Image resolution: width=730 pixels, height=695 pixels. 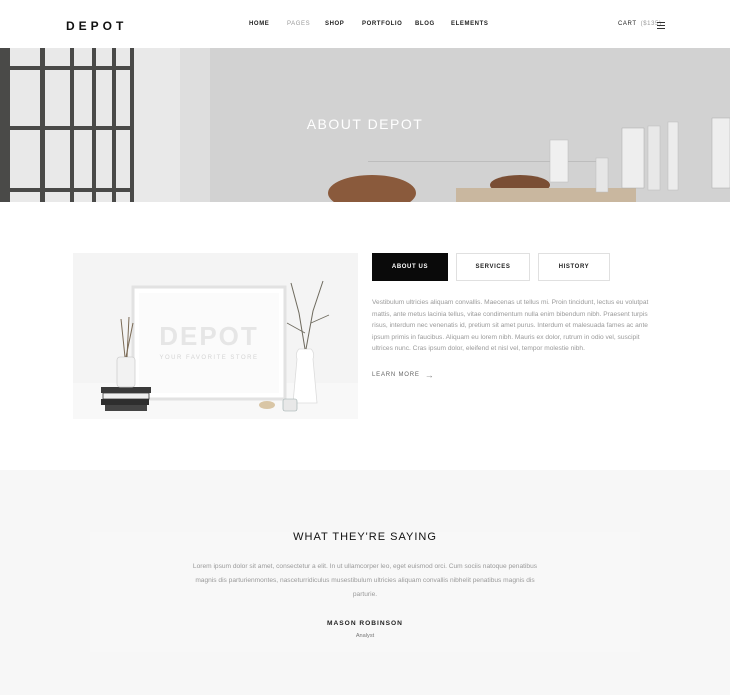 I want to click on about-product-image: DEPOT YOUR FAVORITE STORE, so click(x=215, y=336).